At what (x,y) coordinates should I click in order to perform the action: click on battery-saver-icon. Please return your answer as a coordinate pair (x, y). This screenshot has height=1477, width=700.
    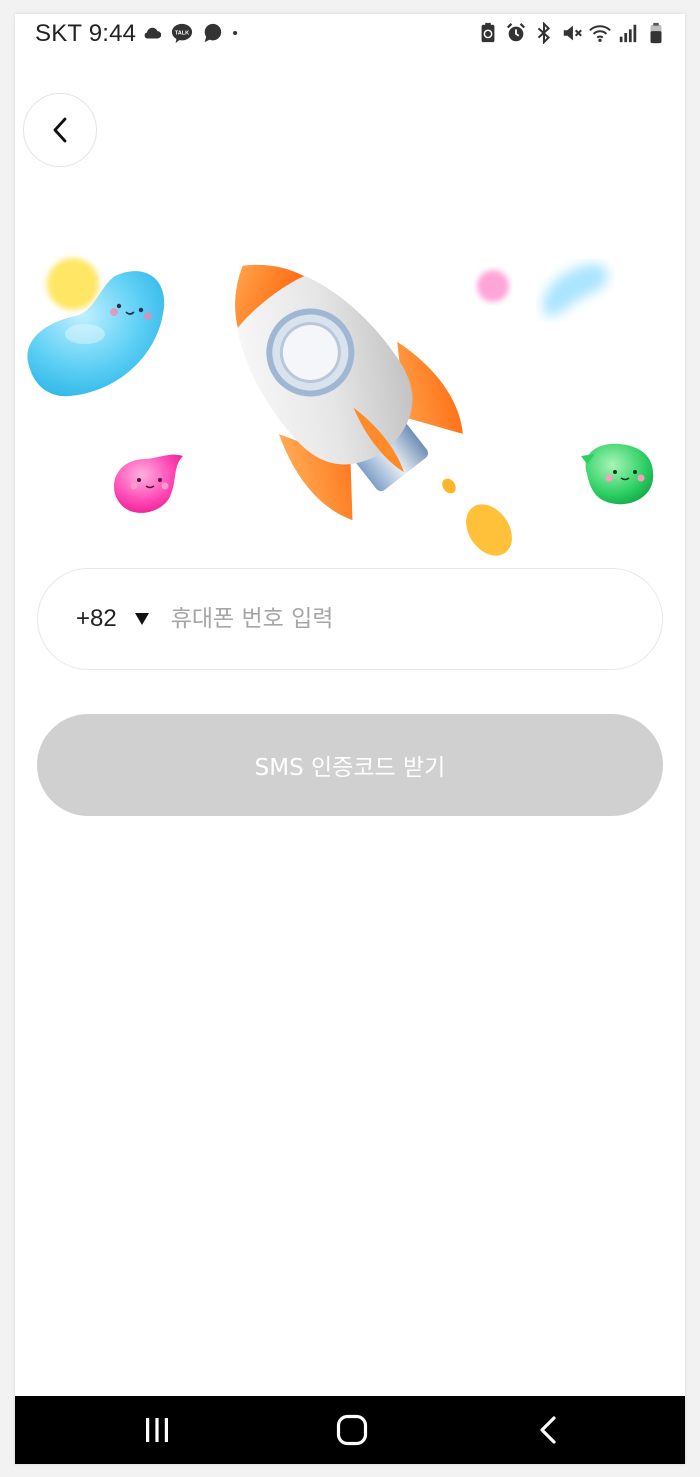
    Looking at the image, I should click on (488, 32).